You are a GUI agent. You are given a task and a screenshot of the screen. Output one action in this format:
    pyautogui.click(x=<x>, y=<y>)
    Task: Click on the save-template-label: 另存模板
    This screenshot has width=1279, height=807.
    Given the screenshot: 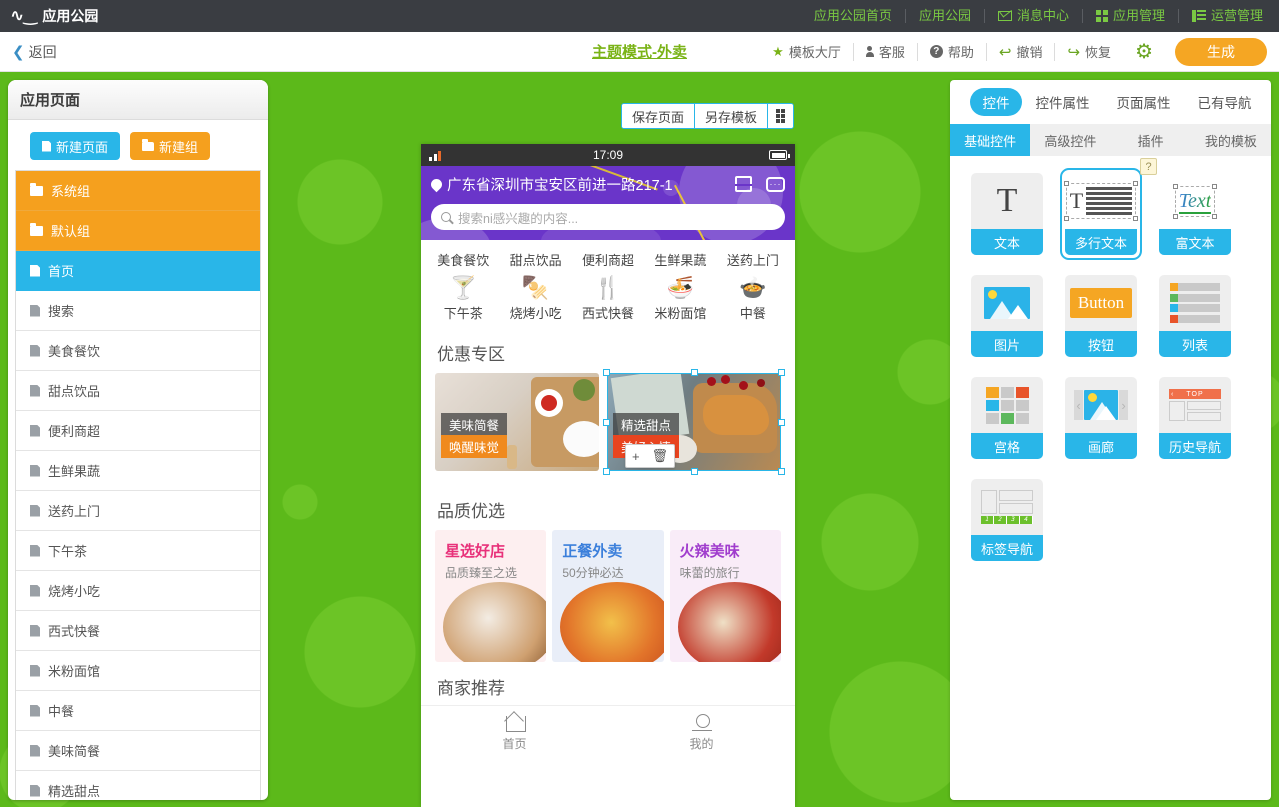 What is the action you would take?
    pyautogui.click(x=730, y=117)
    